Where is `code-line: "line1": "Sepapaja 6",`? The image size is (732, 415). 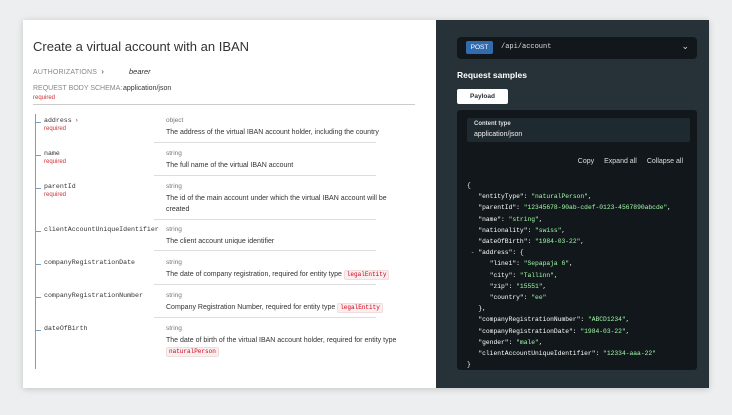
code-line: "line1": "Sepapaja 6", is located at coordinates (531, 264).